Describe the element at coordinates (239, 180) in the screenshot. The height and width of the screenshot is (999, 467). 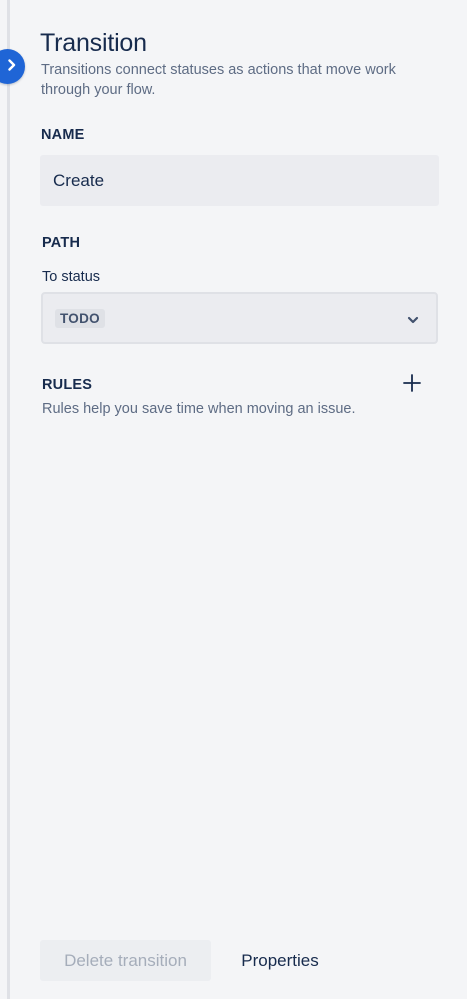
I see `transition-name-input: Create` at that location.